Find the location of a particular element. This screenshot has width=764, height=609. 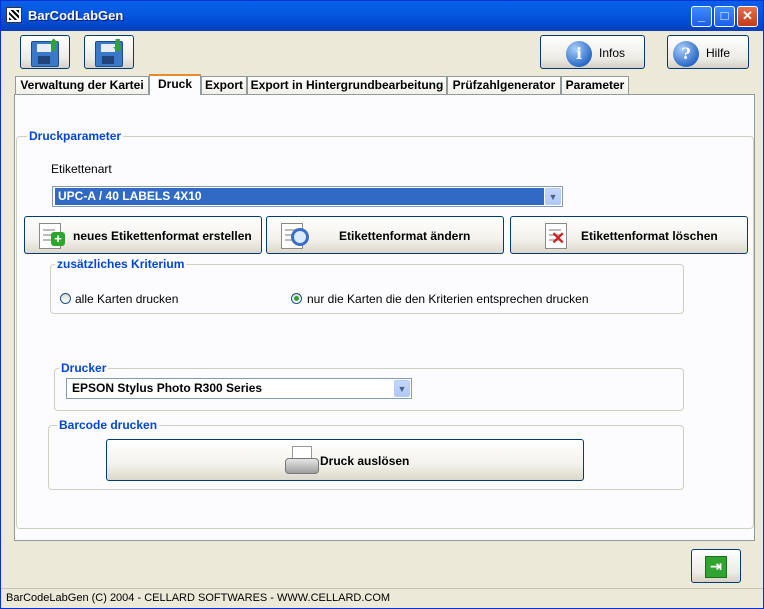

magnifier-icon is located at coordinates (300, 237).